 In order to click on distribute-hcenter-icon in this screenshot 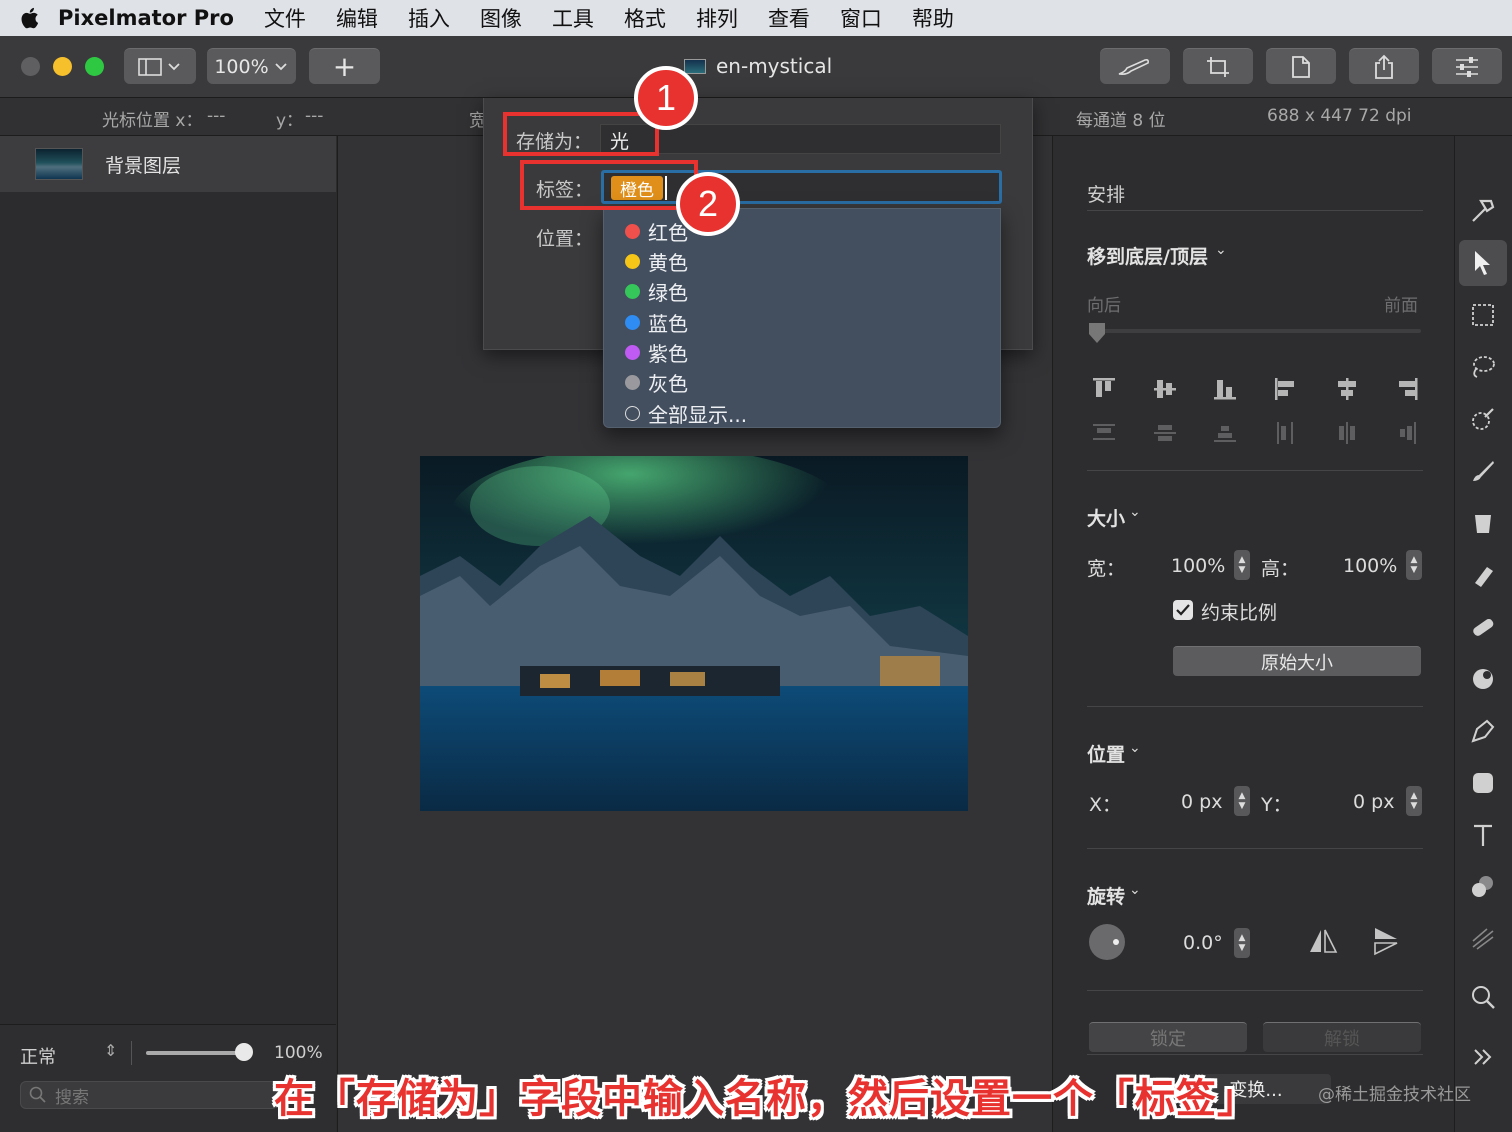, I will do `click(1347, 433)`.